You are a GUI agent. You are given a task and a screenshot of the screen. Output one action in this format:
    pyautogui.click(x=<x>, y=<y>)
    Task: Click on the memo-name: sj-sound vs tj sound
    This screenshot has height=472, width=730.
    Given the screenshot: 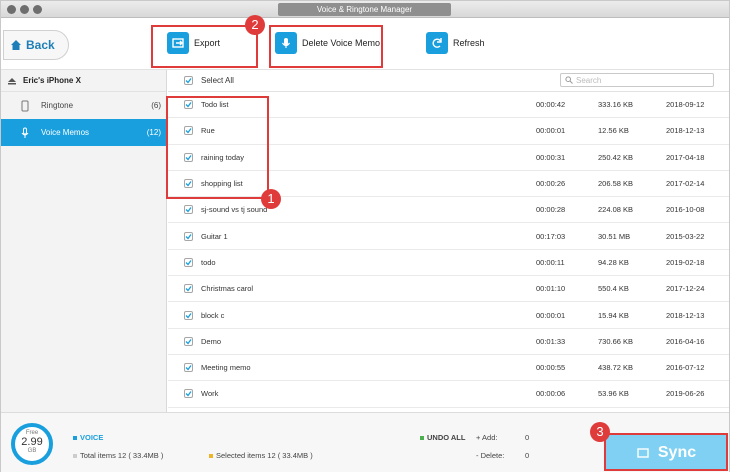 What is the action you would take?
    pyautogui.click(x=234, y=210)
    